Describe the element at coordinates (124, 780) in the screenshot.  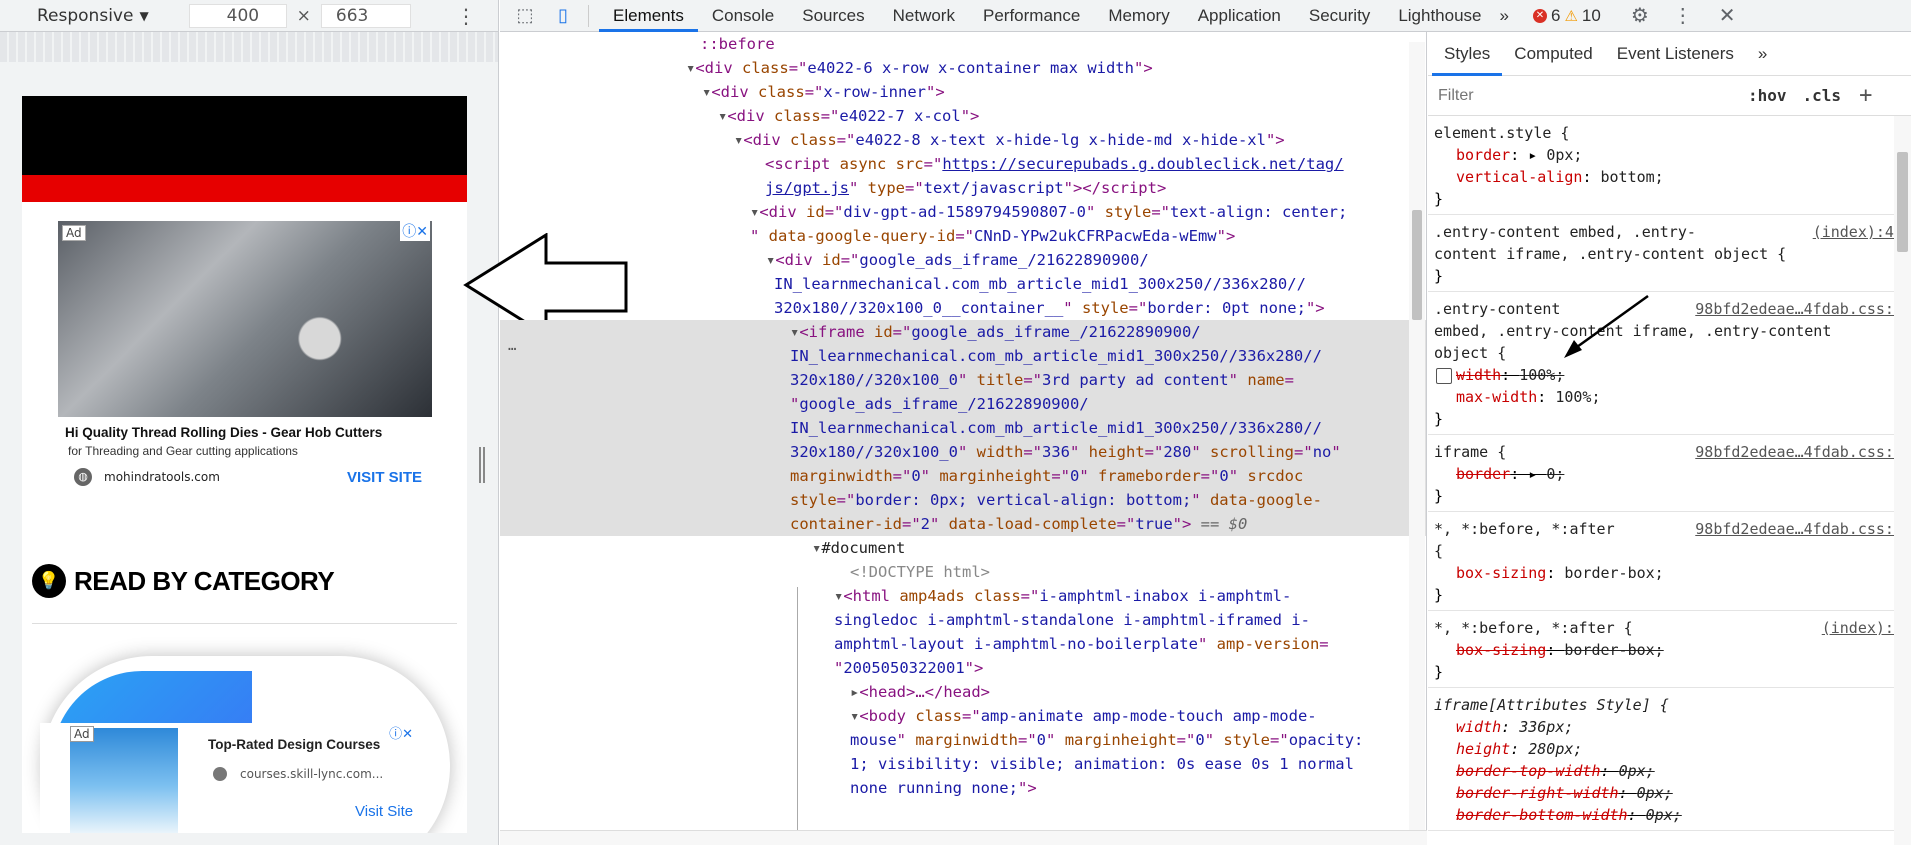
I see `ad-image-cloud` at that location.